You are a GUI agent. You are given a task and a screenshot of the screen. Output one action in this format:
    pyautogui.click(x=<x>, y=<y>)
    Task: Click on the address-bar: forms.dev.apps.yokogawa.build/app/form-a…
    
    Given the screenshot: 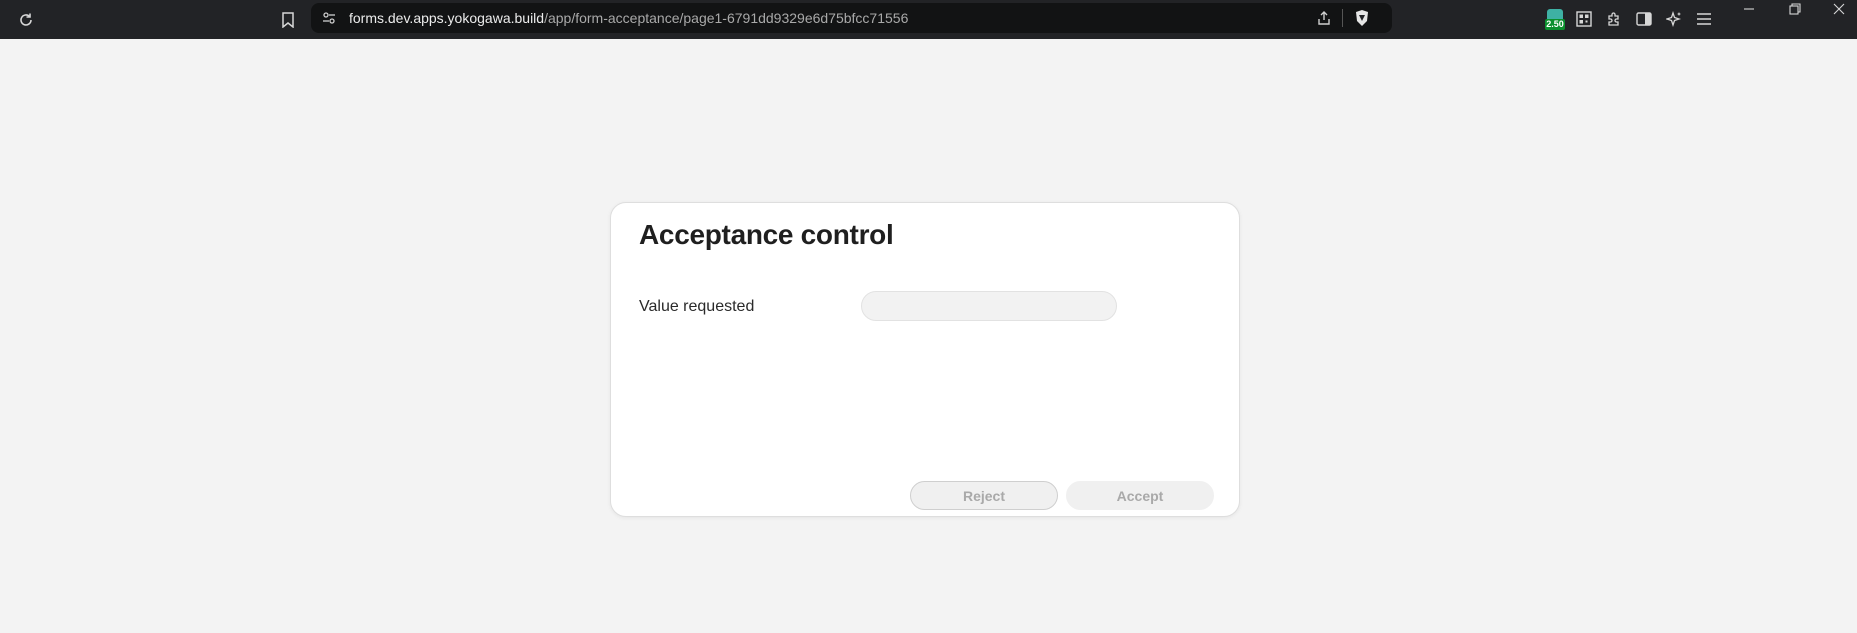 What is the action you would take?
    pyautogui.click(x=851, y=18)
    